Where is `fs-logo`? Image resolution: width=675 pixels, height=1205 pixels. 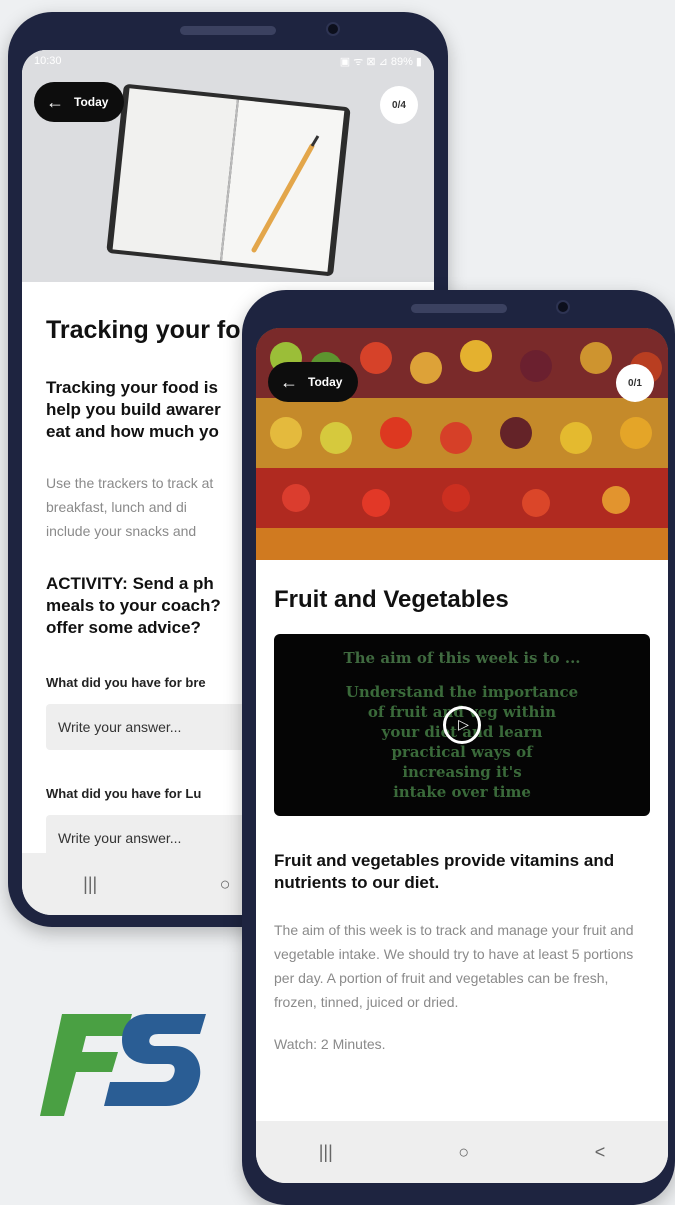 fs-logo is located at coordinates (123, 1065).